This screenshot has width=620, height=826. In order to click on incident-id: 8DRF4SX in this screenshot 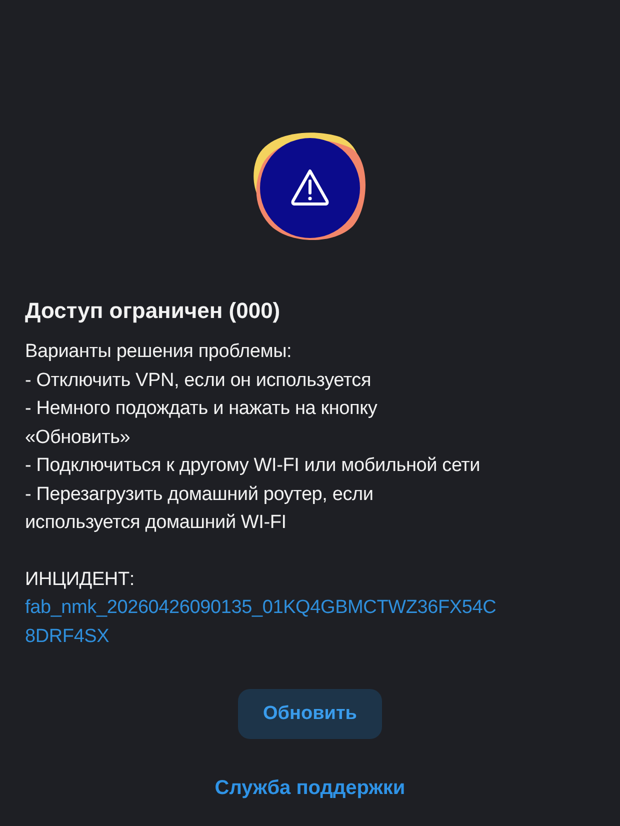, I will do `click(67, 636)`.